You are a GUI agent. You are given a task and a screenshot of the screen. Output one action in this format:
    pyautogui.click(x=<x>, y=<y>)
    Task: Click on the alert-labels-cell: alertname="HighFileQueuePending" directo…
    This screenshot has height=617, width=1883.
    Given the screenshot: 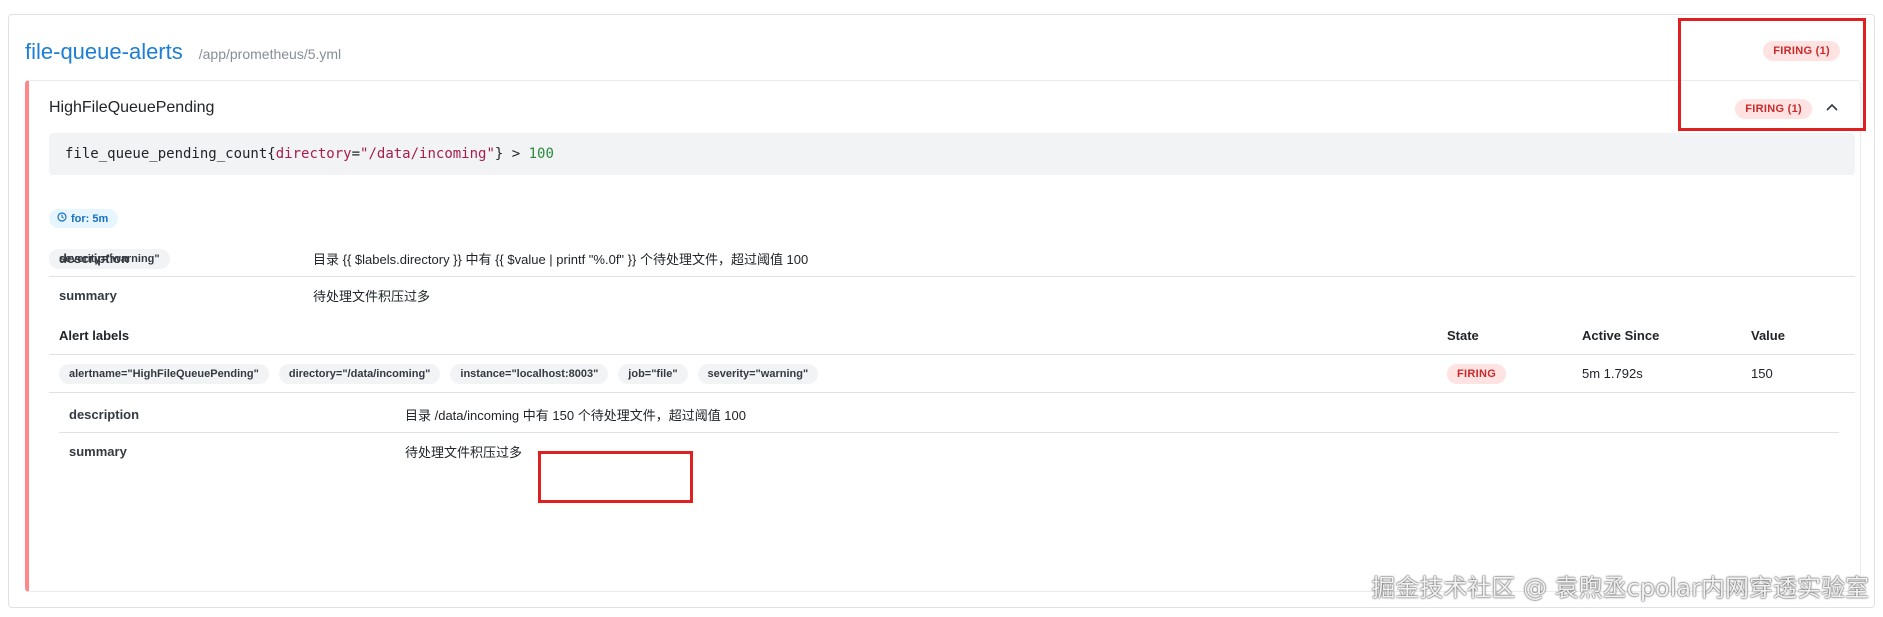 What is the action you would take?
    pyautogui.click(x=748, y=373)
    